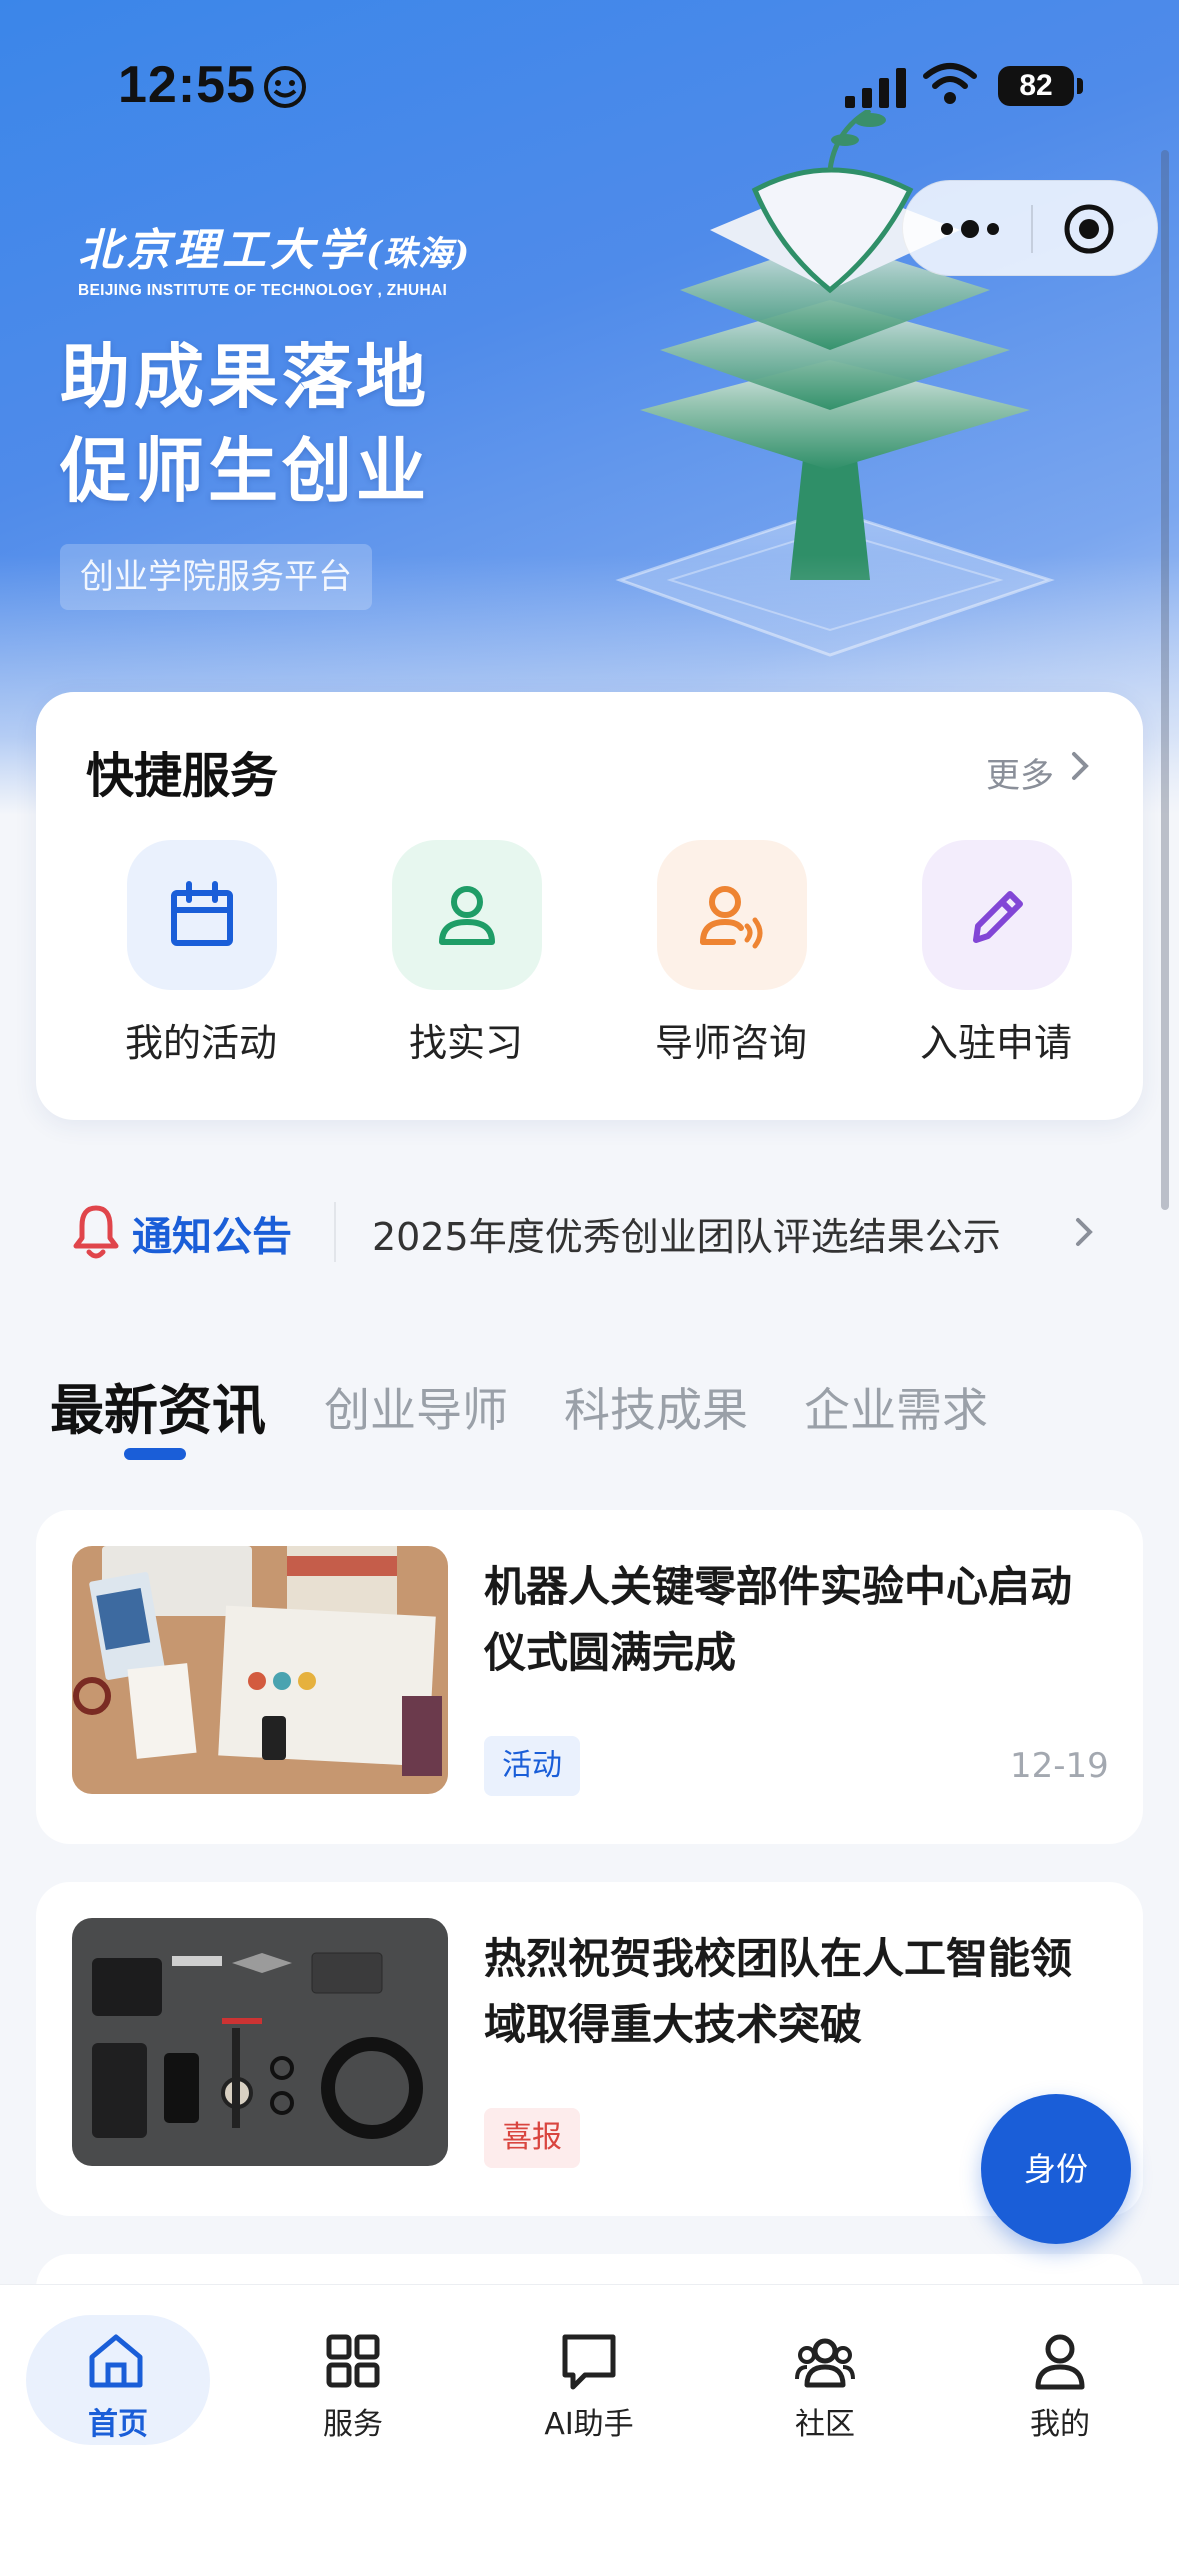 Image resolution: width=1179 pixels, height=2556 pixels. What do you see at coordinates (970, 229) in the screenshot?
I see `more-dots-icon` at bounding box center [970, 229].